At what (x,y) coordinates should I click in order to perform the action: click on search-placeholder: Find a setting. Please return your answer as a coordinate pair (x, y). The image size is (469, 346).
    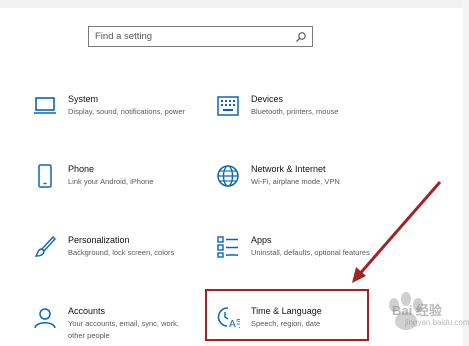
    Looking at the image, I should click on (124, 36).